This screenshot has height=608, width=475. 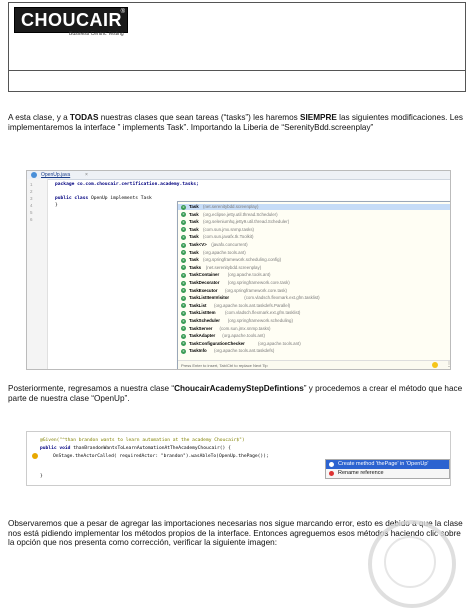 I want to click on completion-item: c Task (com.sun.javafx.tk.Toolkit), so click(x=314, y=237).